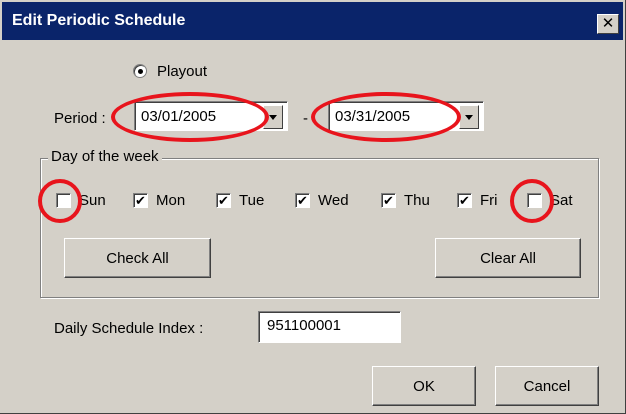  I want to click on daily-schedule-index-value: 951100001, so click(304, 325).